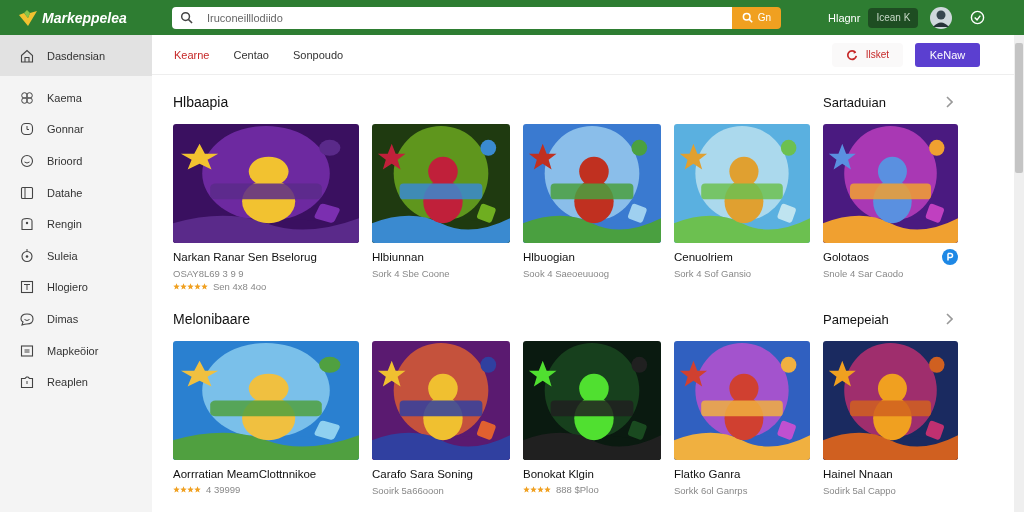 This screenshot has height=512, width=1024. I want to click on section-link: Sartaduian, so click(884, 102).